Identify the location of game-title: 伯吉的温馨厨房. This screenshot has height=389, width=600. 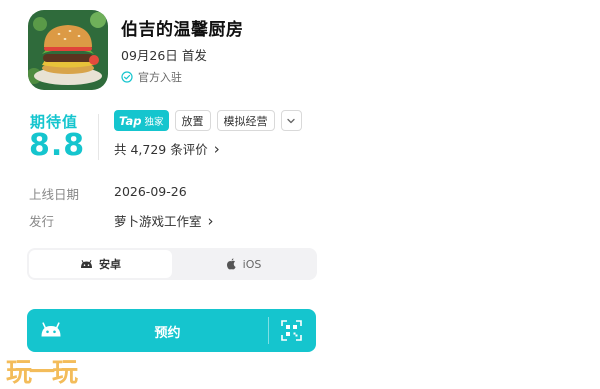
(182, 30).